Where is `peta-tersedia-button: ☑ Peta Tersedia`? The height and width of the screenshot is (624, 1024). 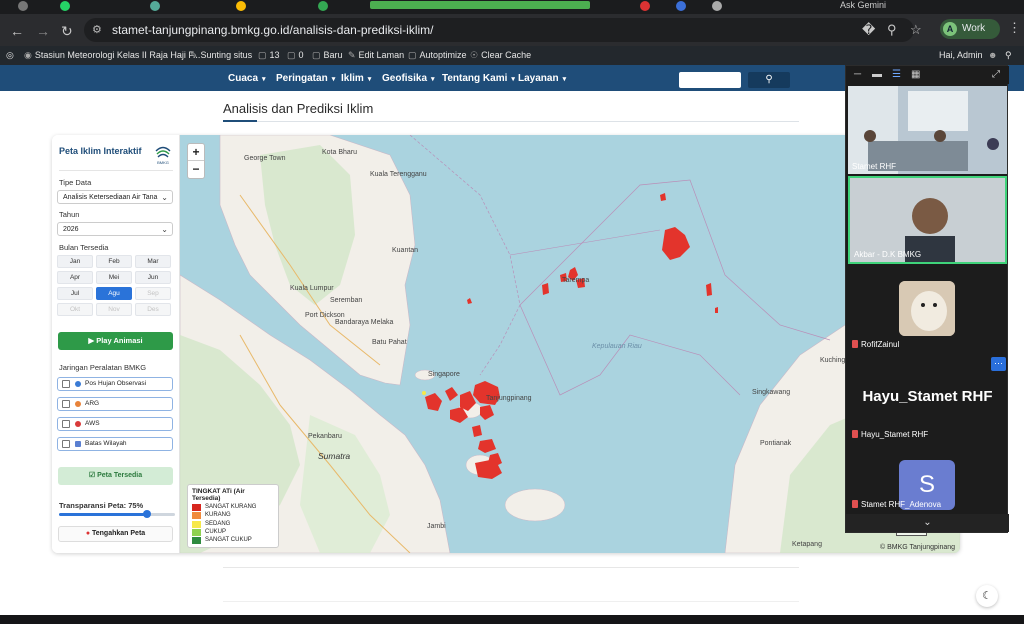 peta-tersedia-button: ☑ Peta Tersedia is located at coordinates (115, 476).